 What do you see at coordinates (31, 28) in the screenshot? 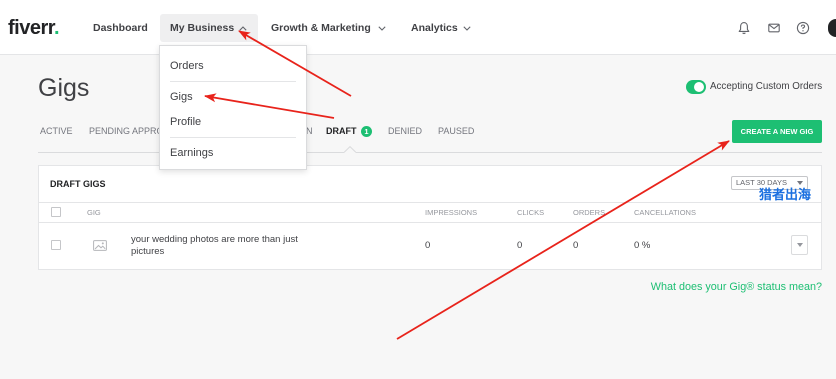
I see `logo-text: fiverr` at bounding box center [31, 28].